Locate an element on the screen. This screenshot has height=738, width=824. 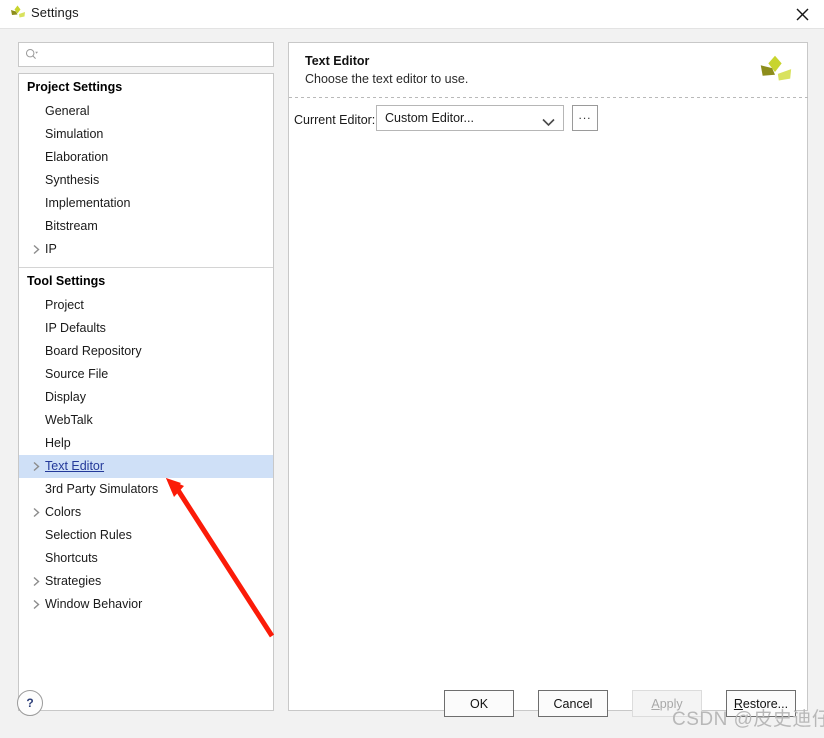
sidebar-item-label: Colors is located at coordinates (63, 512).